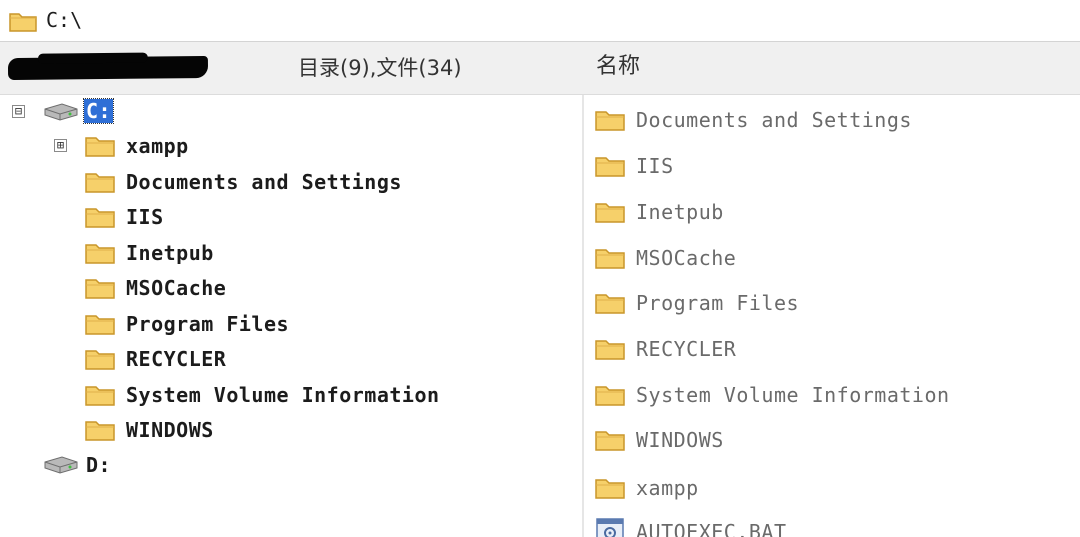  I want to click on tree-item-iis: IIS, so click(292, 217).